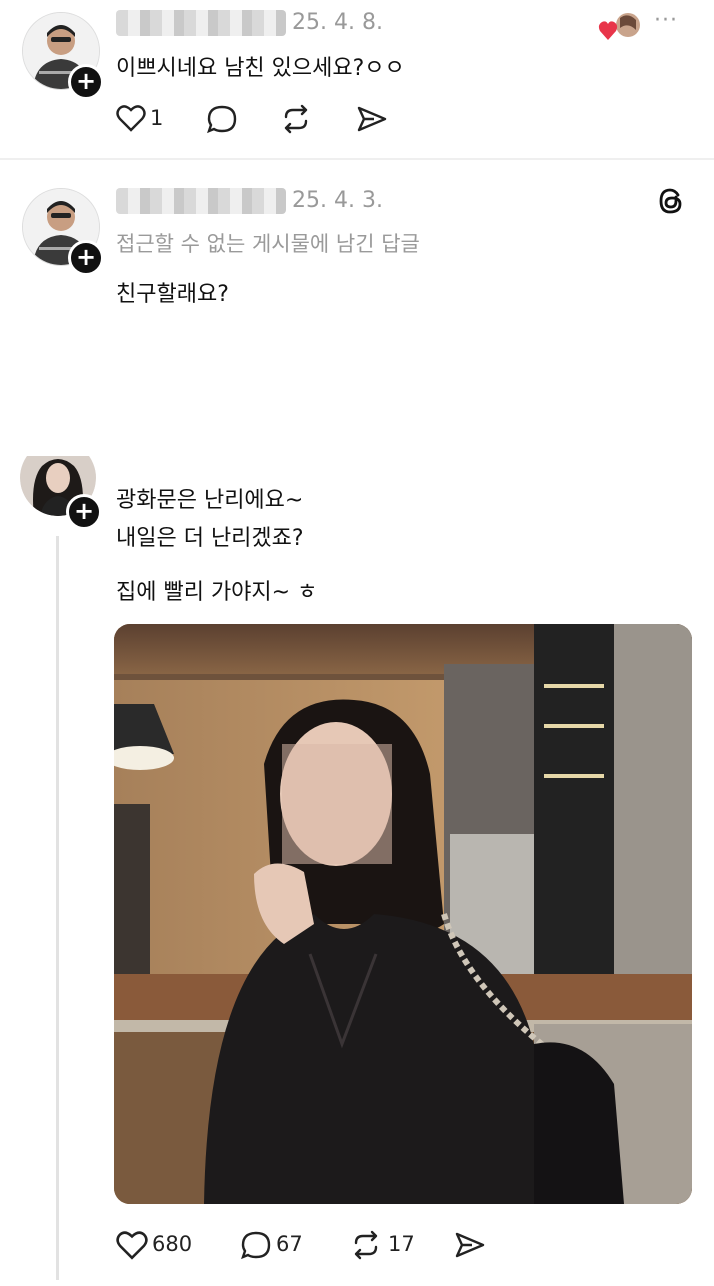 This screenshot has height=1286, width=714. I want to click on post-date: 25. 4. 3., so click(337, 200).